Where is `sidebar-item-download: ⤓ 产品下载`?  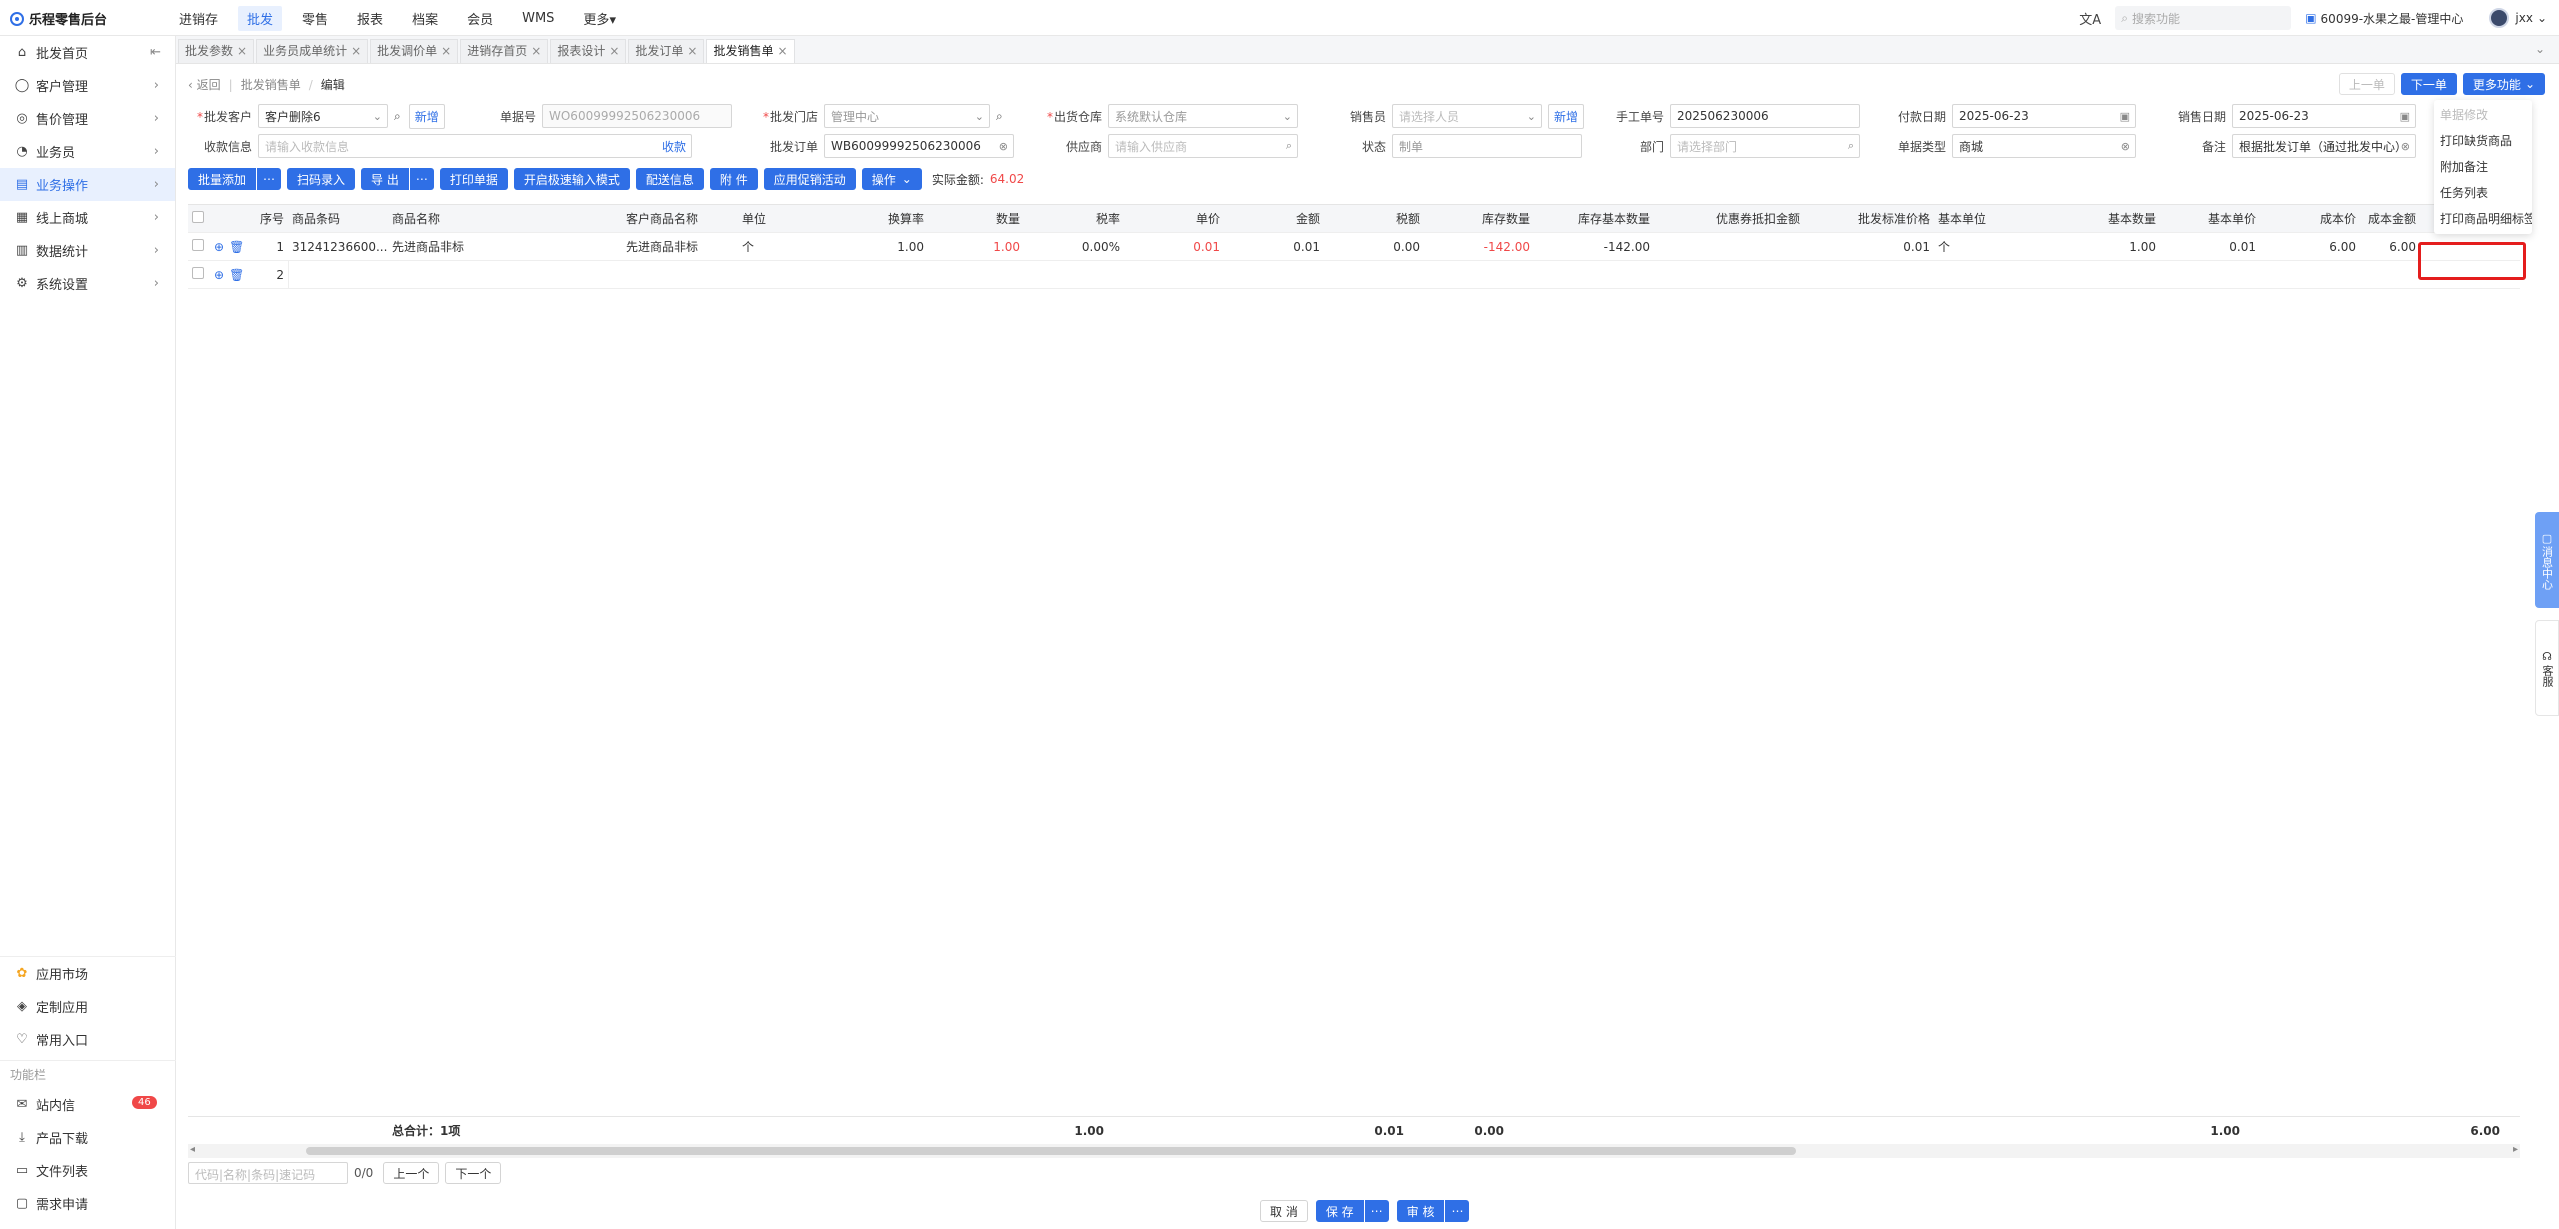
sidebar-item-download: ⤓ 产品下载 is located at coordinates (88, 1137).